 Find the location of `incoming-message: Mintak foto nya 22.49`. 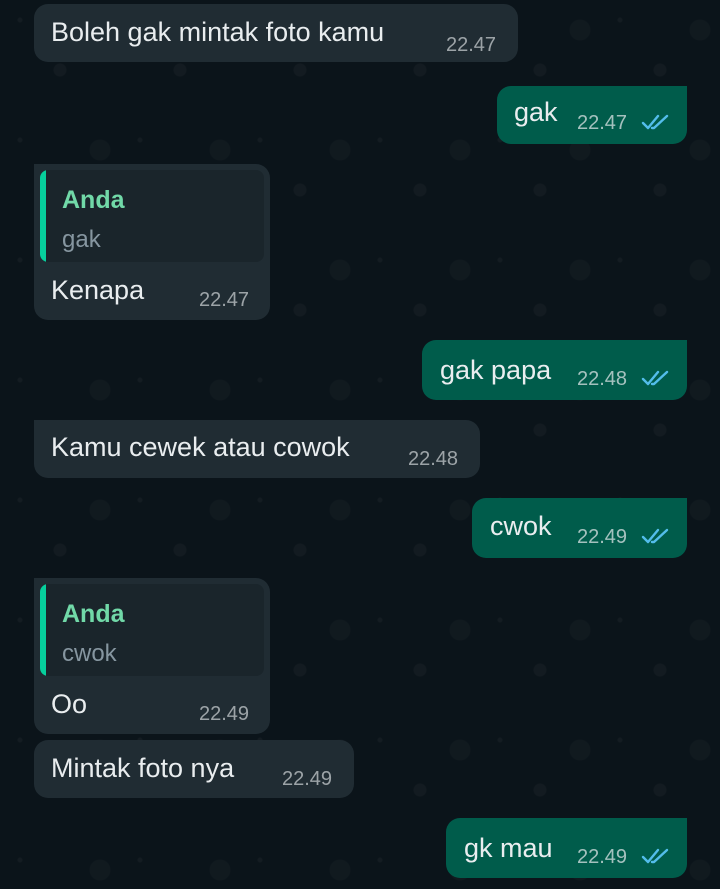

incoming-message: Mintak foto nya 22.49 is located at coordinates (194, 769).